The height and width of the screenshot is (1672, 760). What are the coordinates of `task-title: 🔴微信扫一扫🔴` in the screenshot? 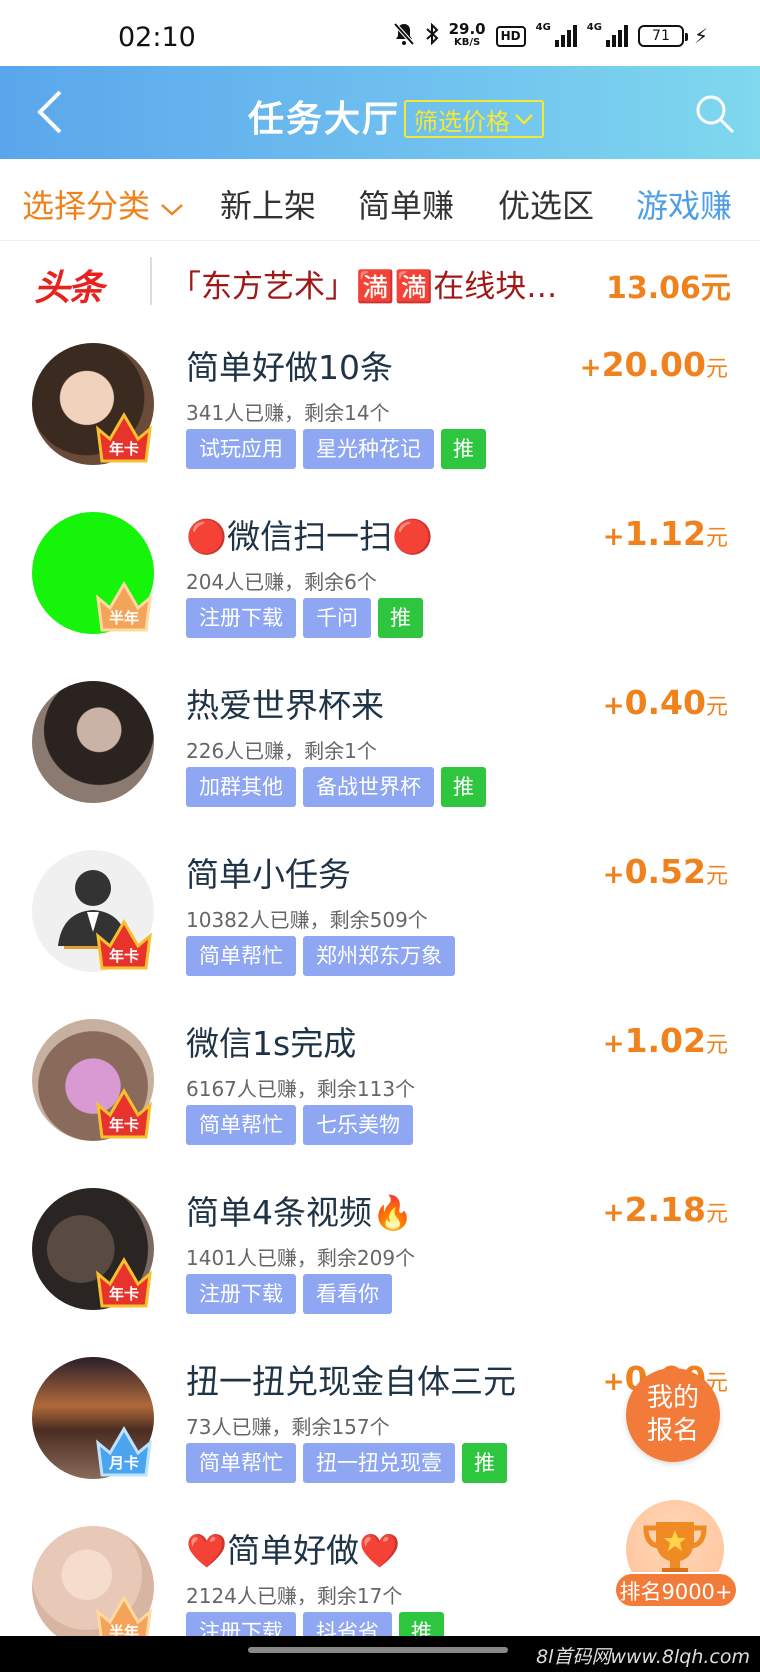 It's located at (310, 536).